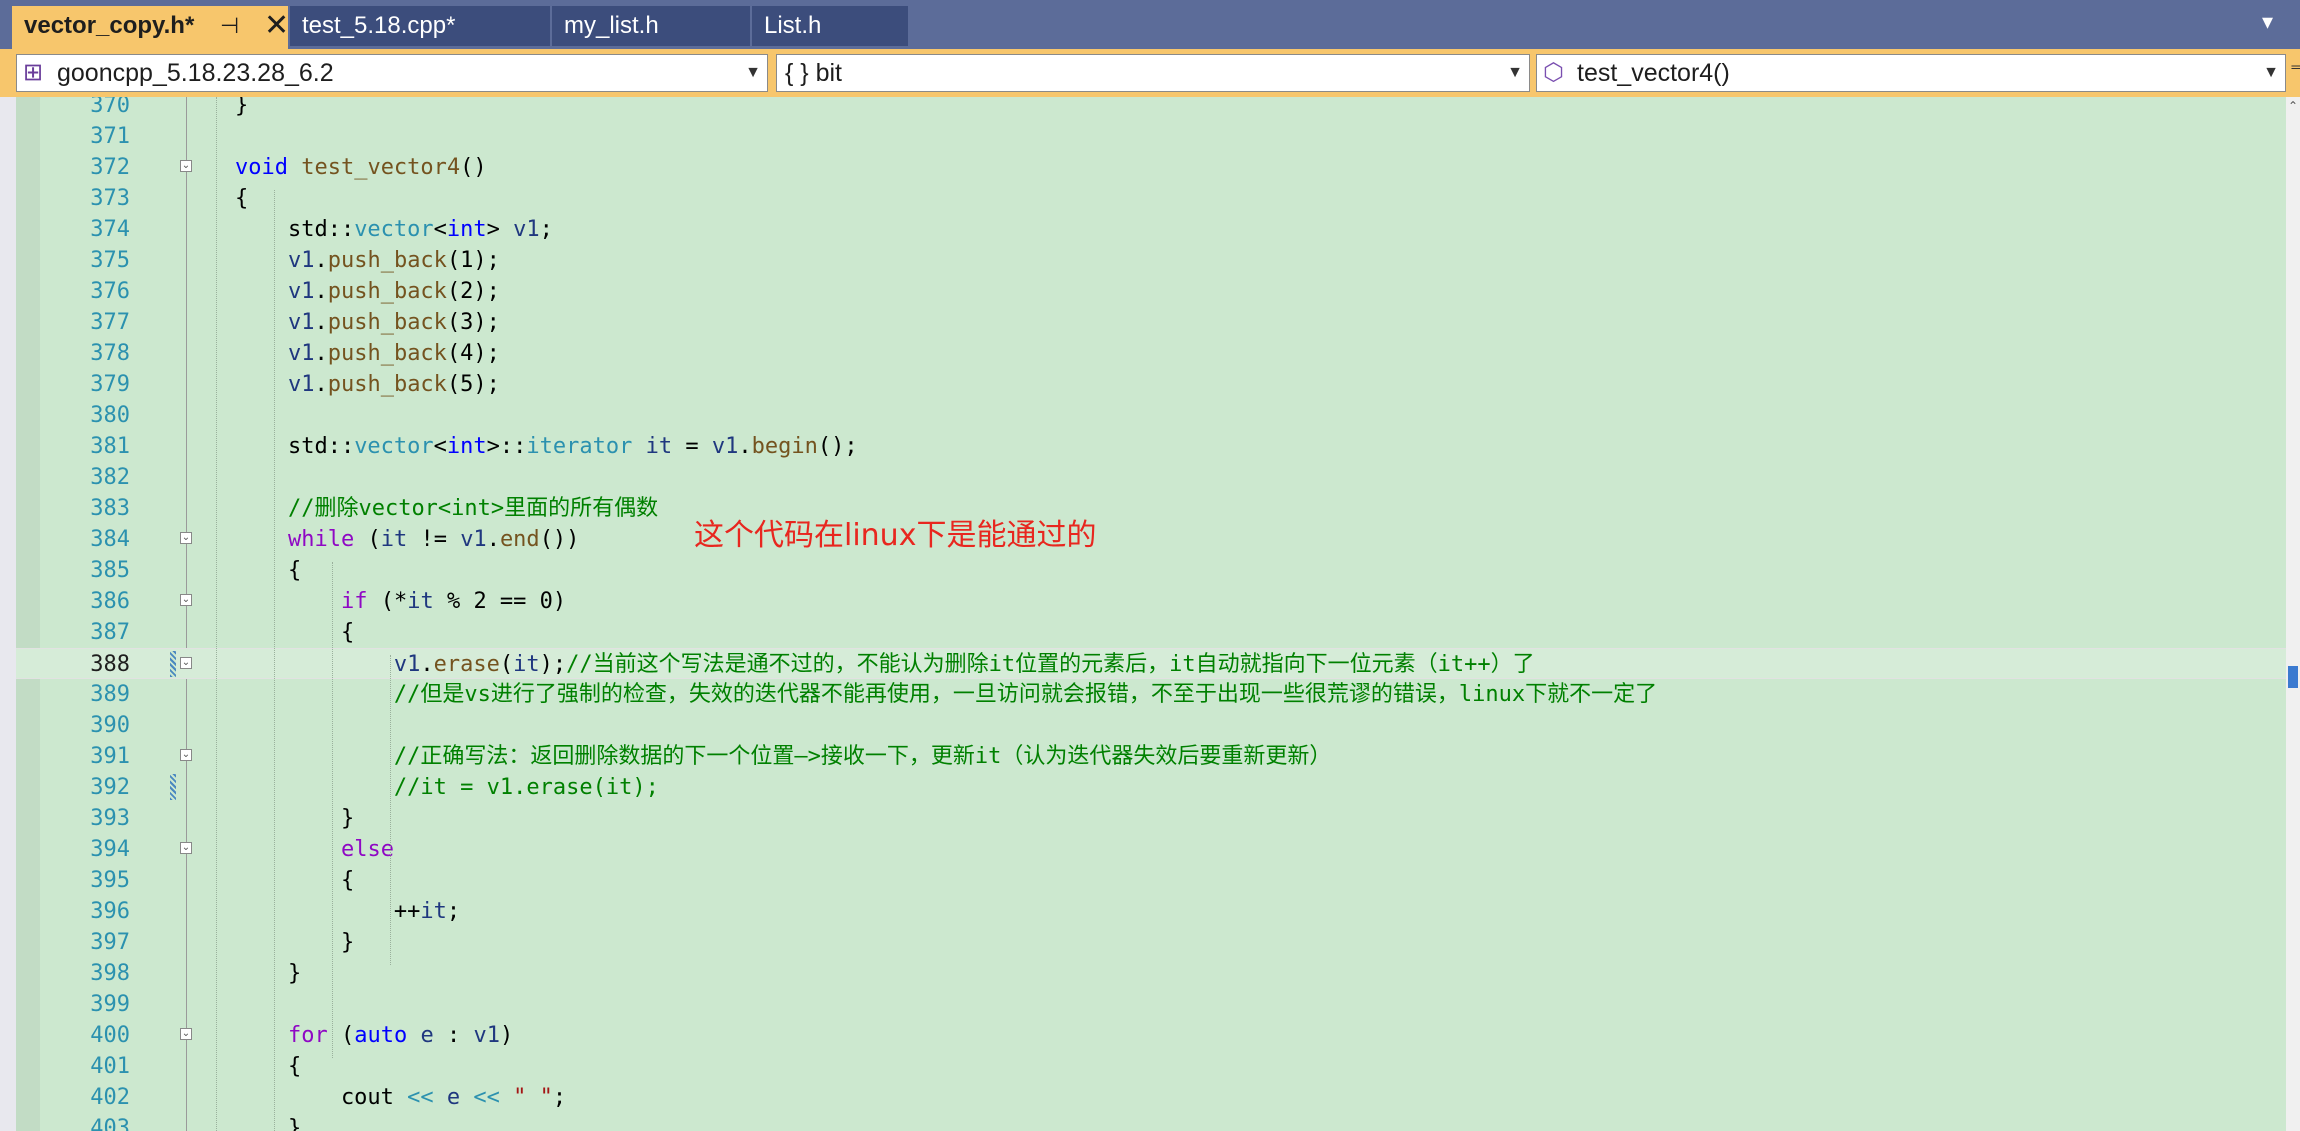 This screenshot has height=1131, width=2300. I want to click on code-line: 390, so click(1151, 725).